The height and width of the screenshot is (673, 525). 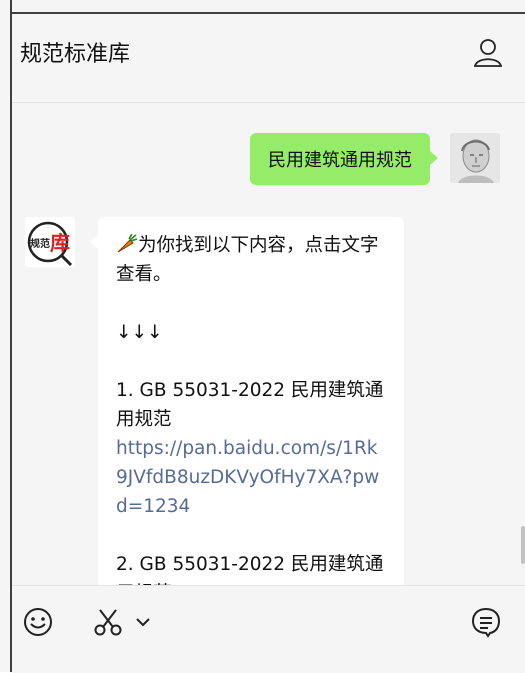 I want to click on bot-avatar: 规范 库, so click(x=50, y=242).